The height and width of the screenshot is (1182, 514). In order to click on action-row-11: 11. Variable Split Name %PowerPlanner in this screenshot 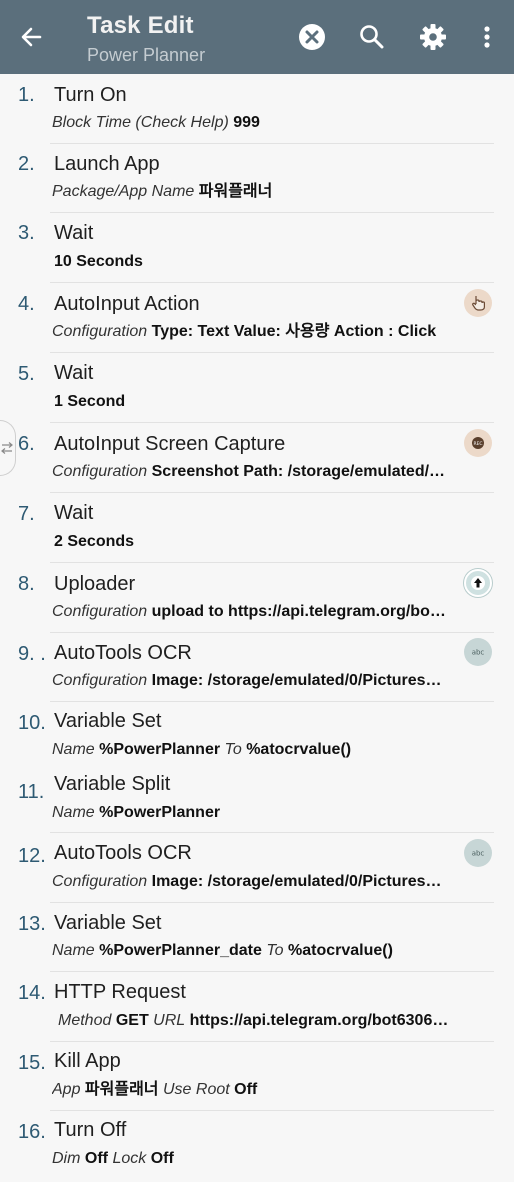, I will do `click(257, 801)`.